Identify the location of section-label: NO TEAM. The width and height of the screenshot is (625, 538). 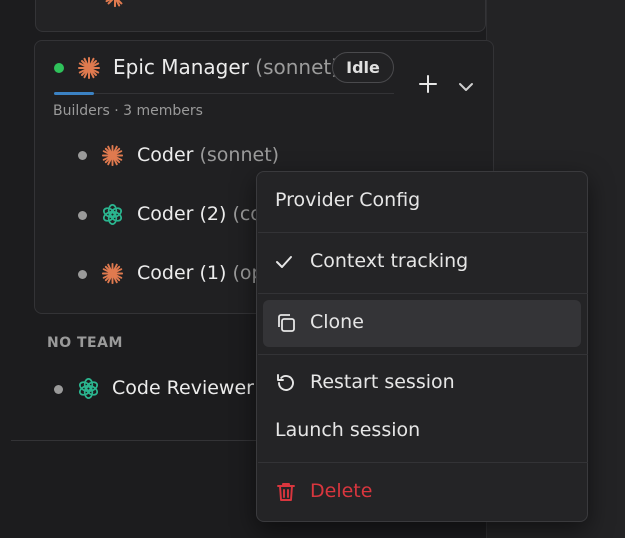
(85, 343).